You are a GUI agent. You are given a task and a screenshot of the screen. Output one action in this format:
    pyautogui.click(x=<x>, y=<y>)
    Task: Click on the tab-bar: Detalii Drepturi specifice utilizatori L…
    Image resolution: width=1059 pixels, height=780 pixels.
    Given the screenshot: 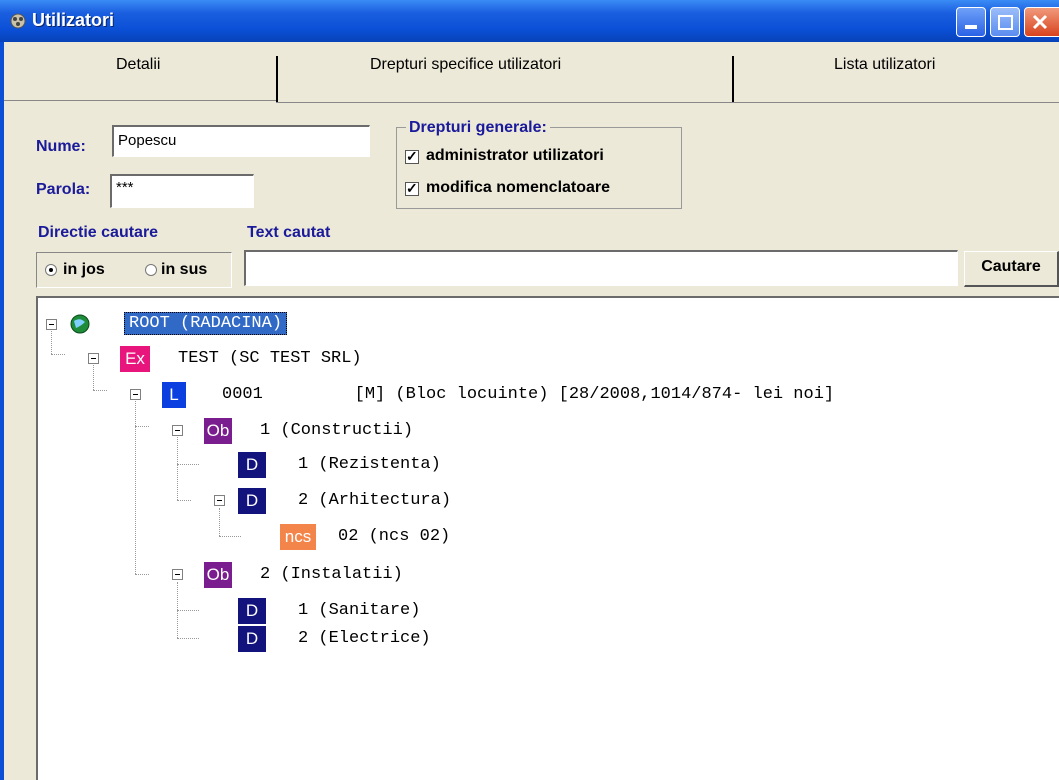 What is the action you would take?
    pyautogui.click(x=531, y=72)
    